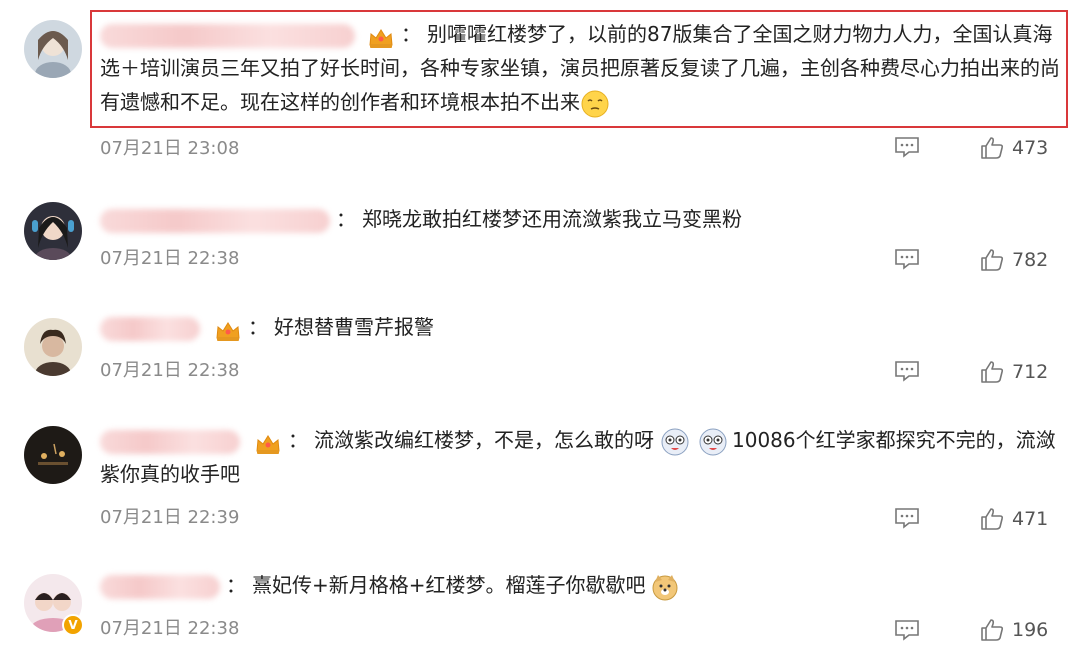  I want to click on comment-time: 07月21日 22:39, so click(170, 517).